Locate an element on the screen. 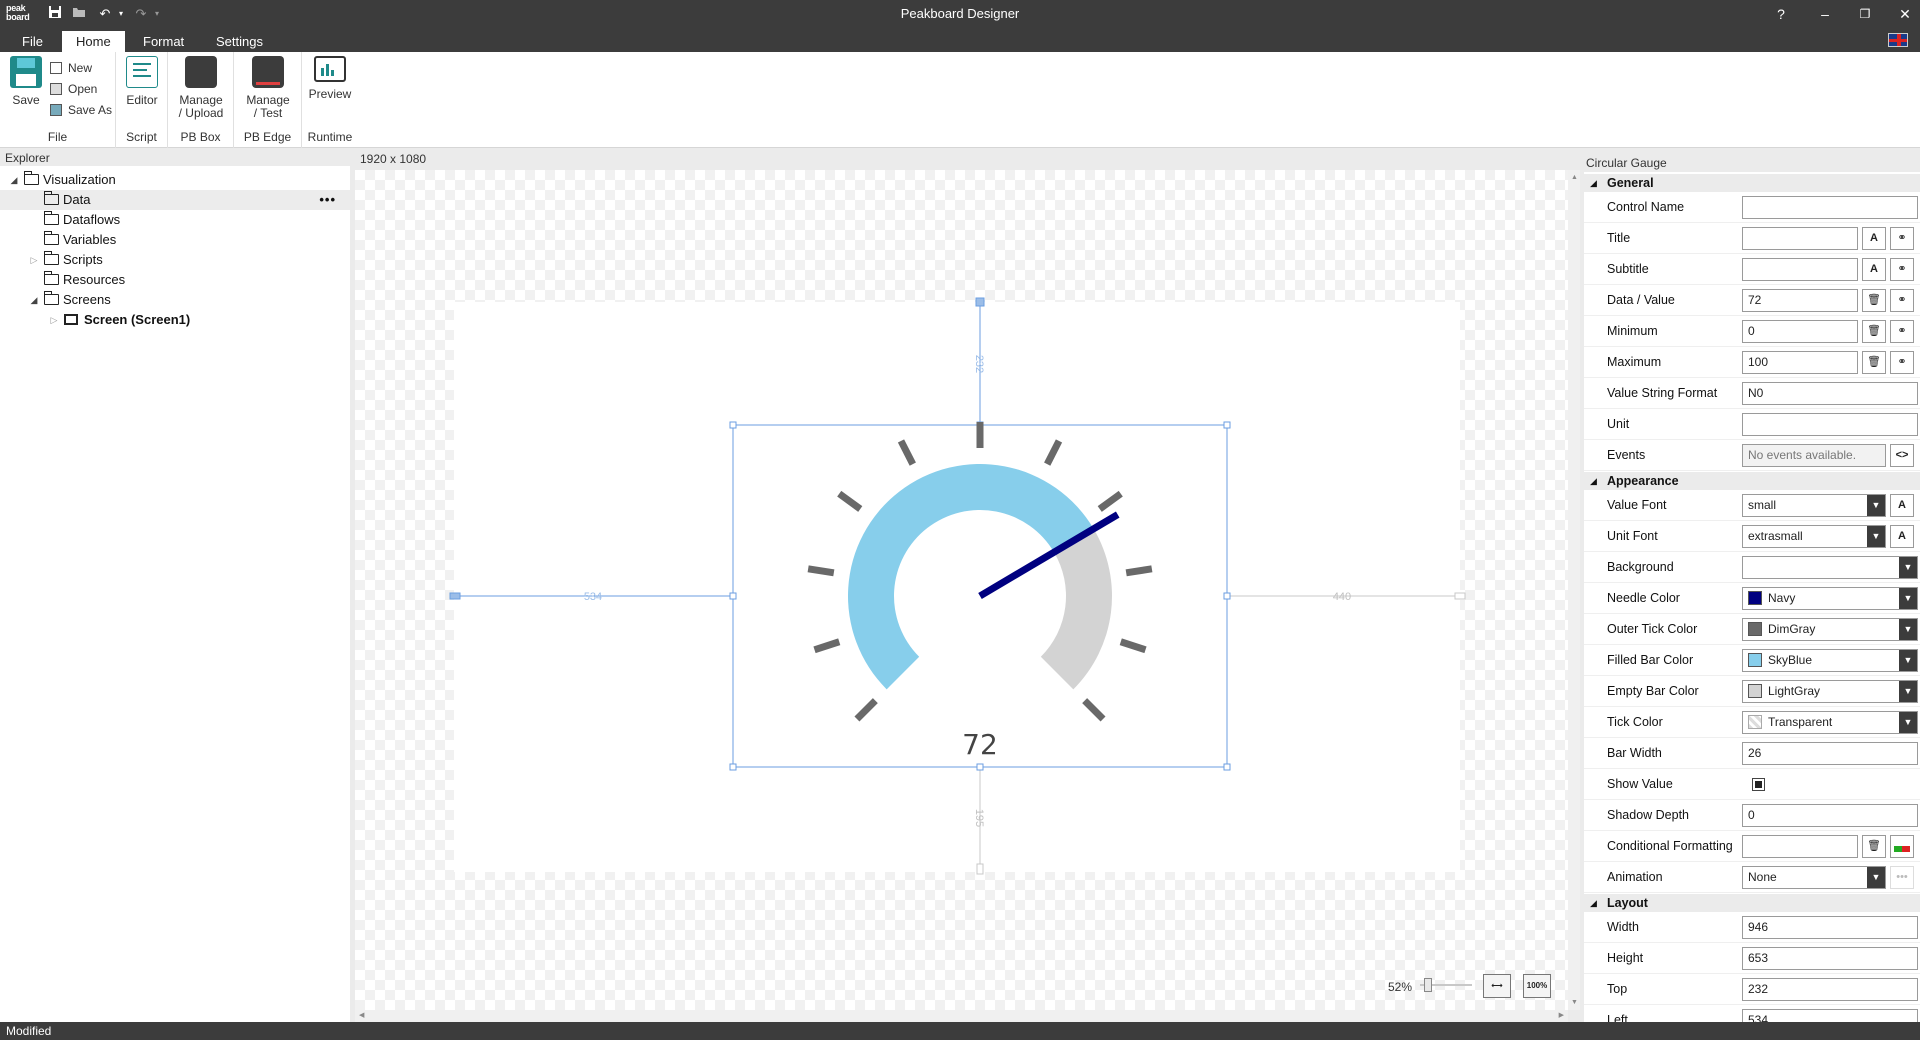  save-as-button: Save As is located at coordinates (81, 110).